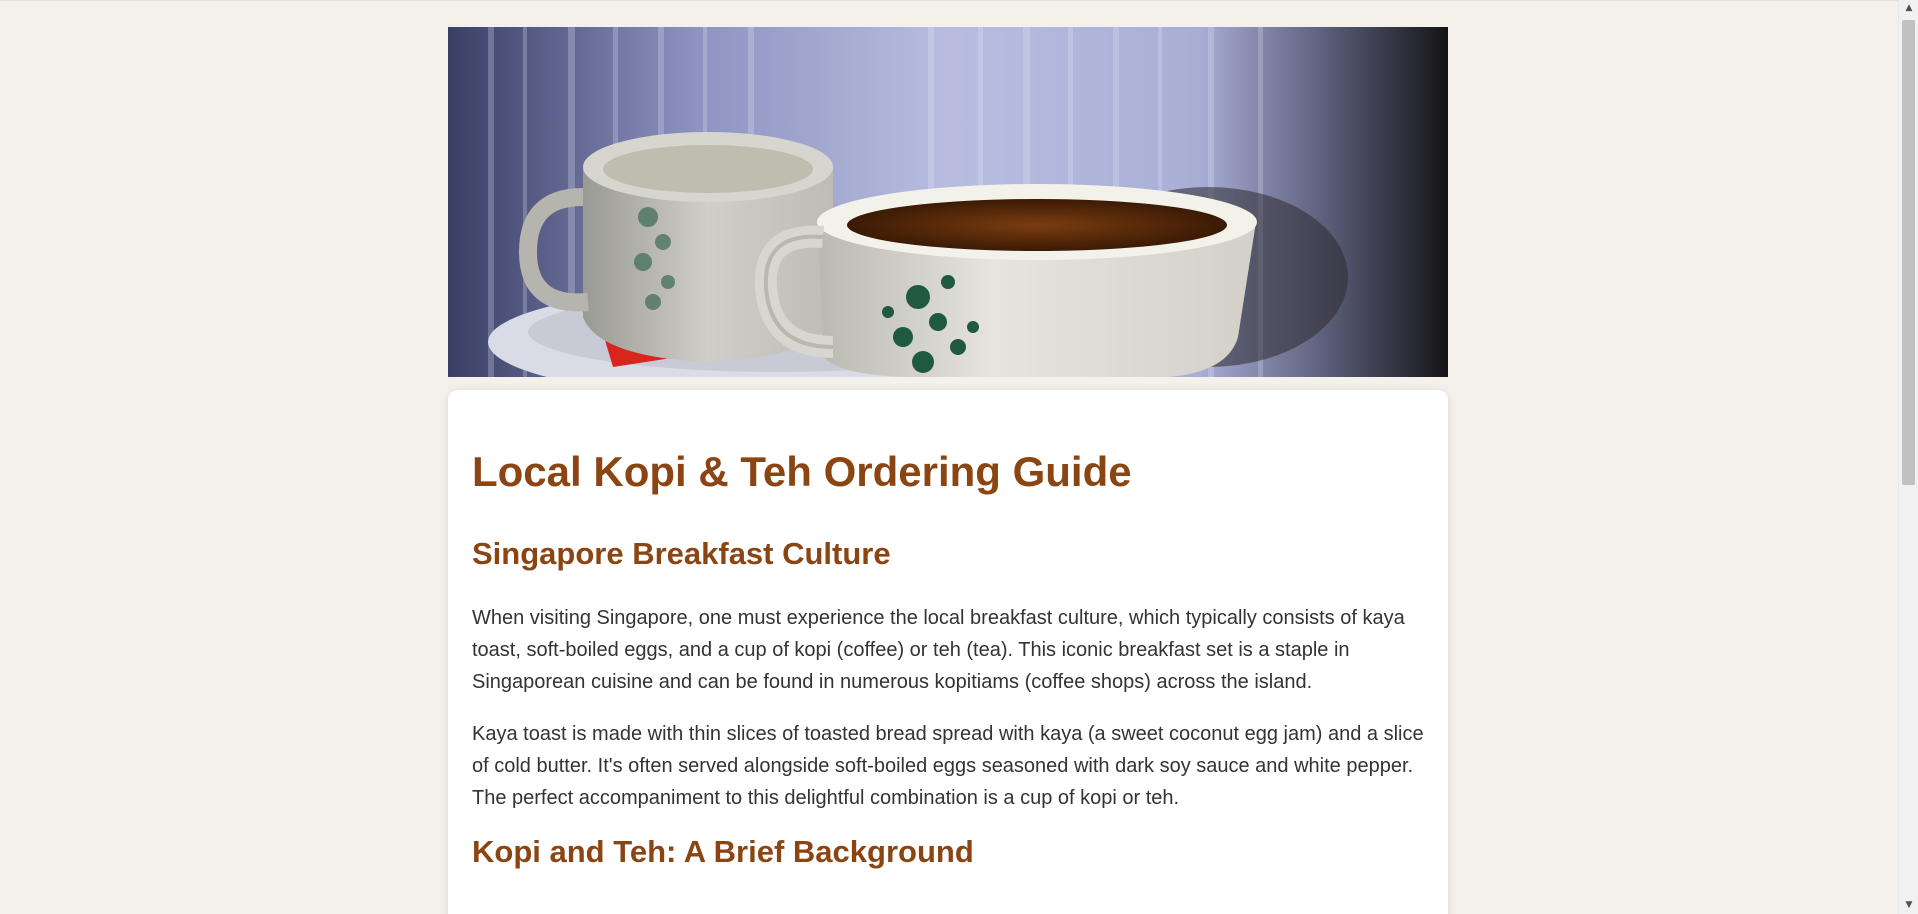  Describe the element at coordinates (723, 851) in the screenshot. I see `section-heading-kopi-teh-background: Kopi and Teh: A Brief Background` at that location.